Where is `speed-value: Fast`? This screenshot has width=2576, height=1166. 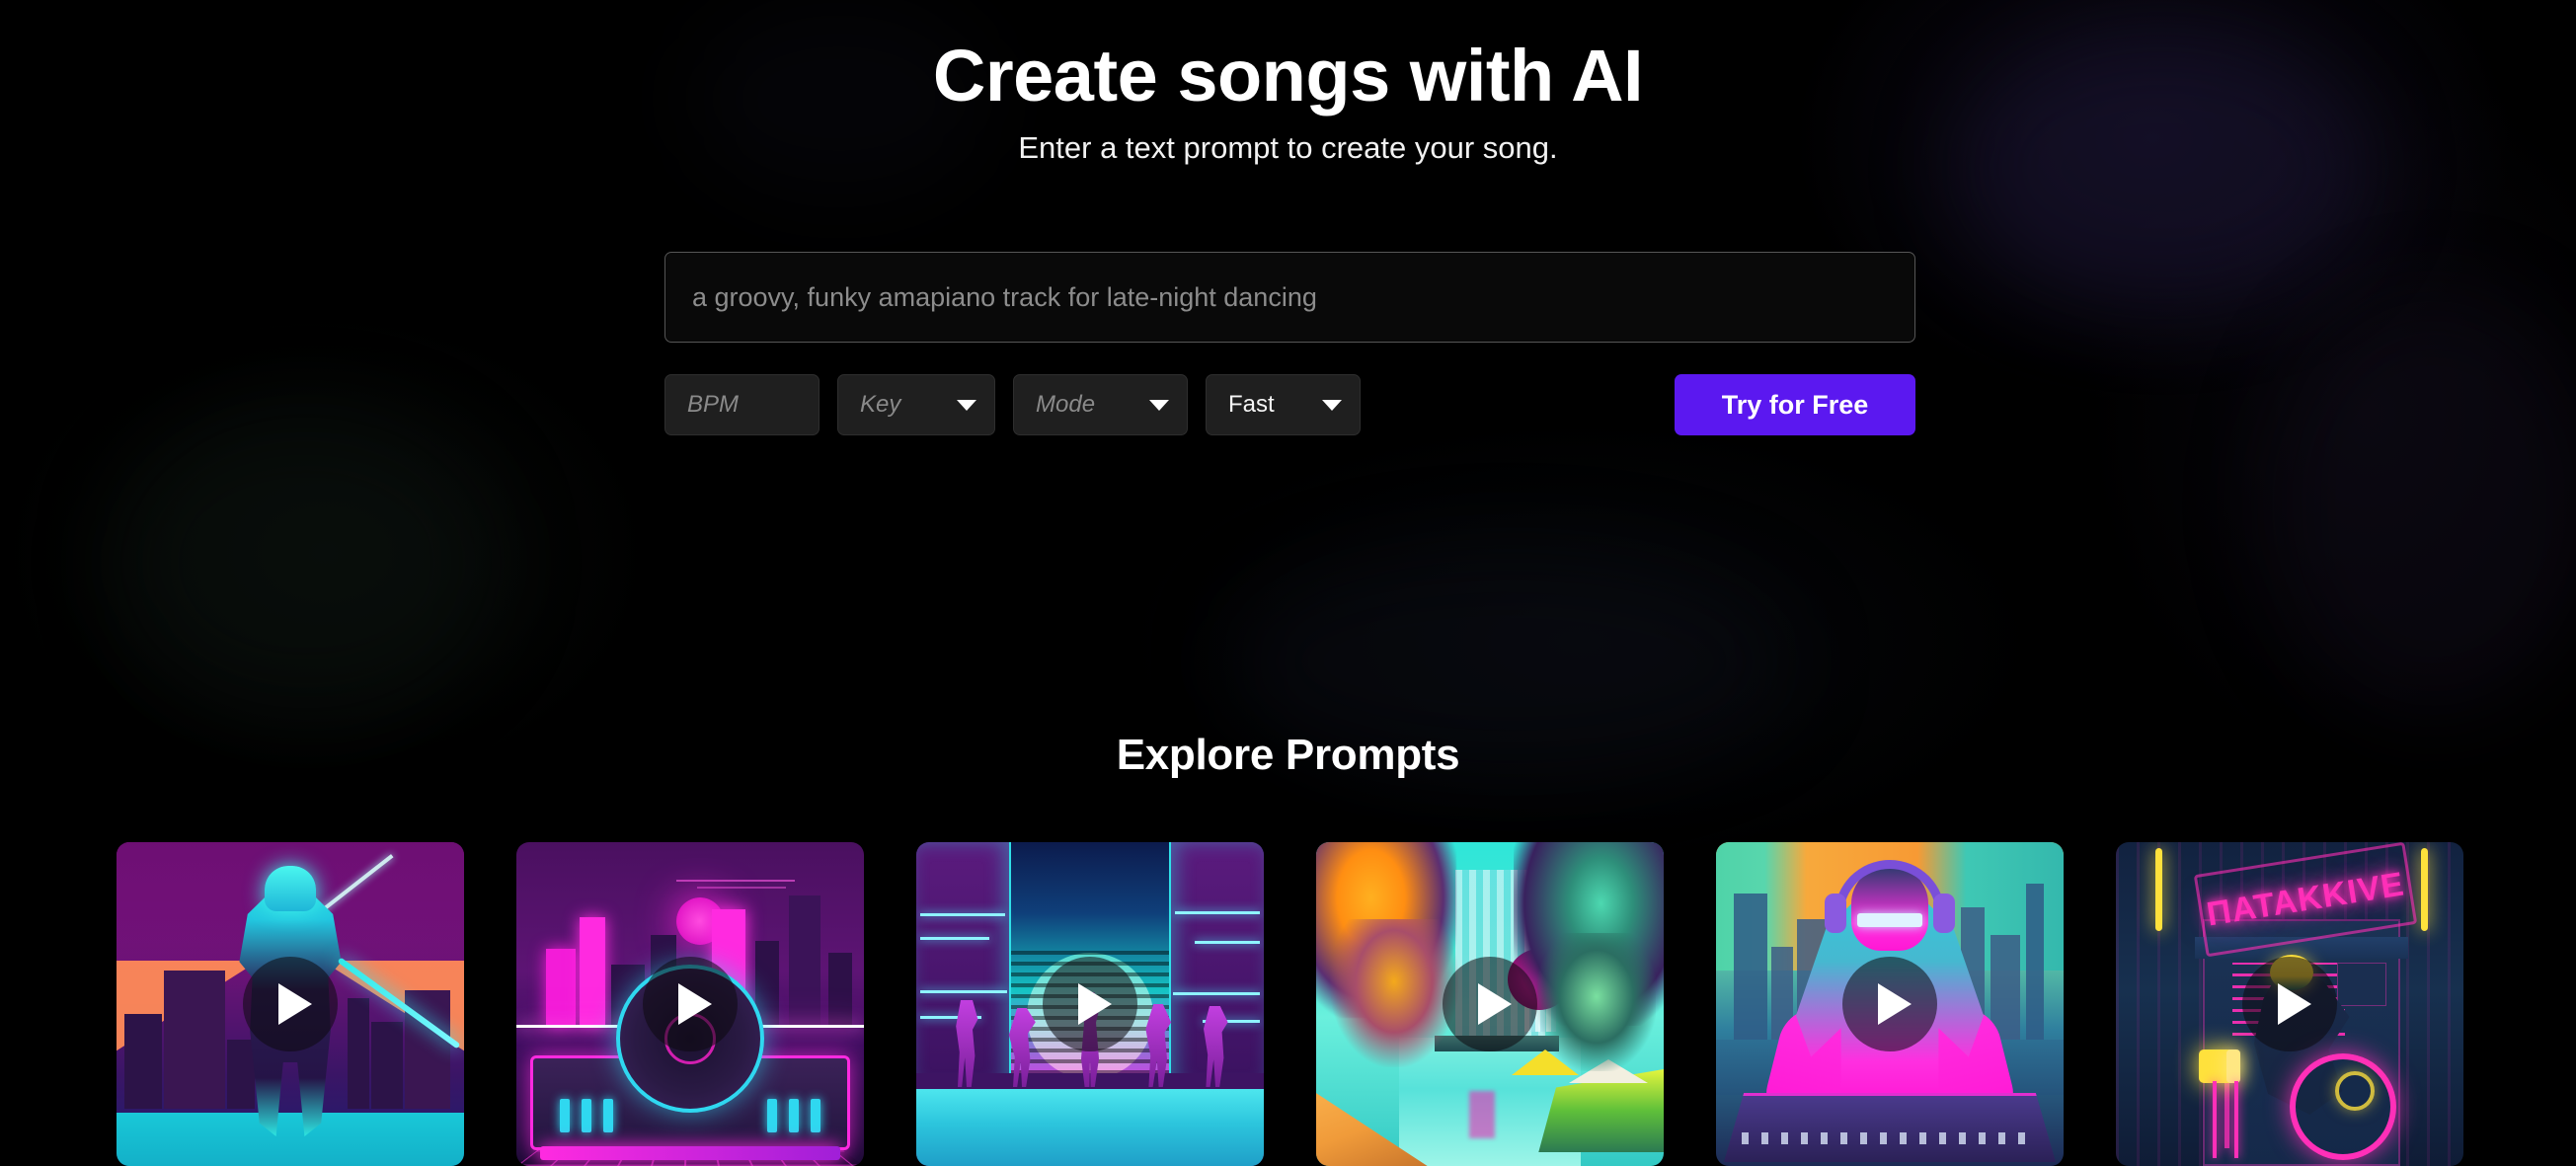
speed-value: Fast is located at coordinates (1251, 404).